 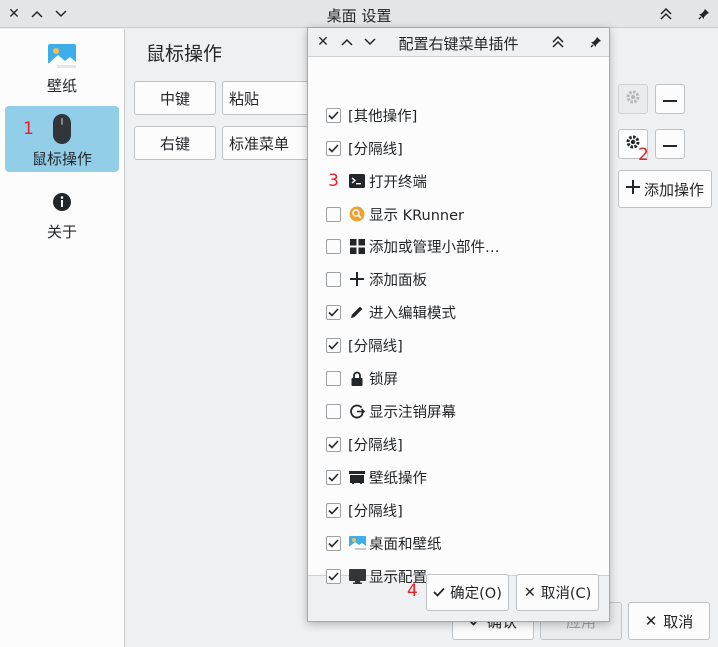 What do you see at coordinates (357, 312) in the screenshot?
I see `pencil-icon` at bounding box center [357, 312].